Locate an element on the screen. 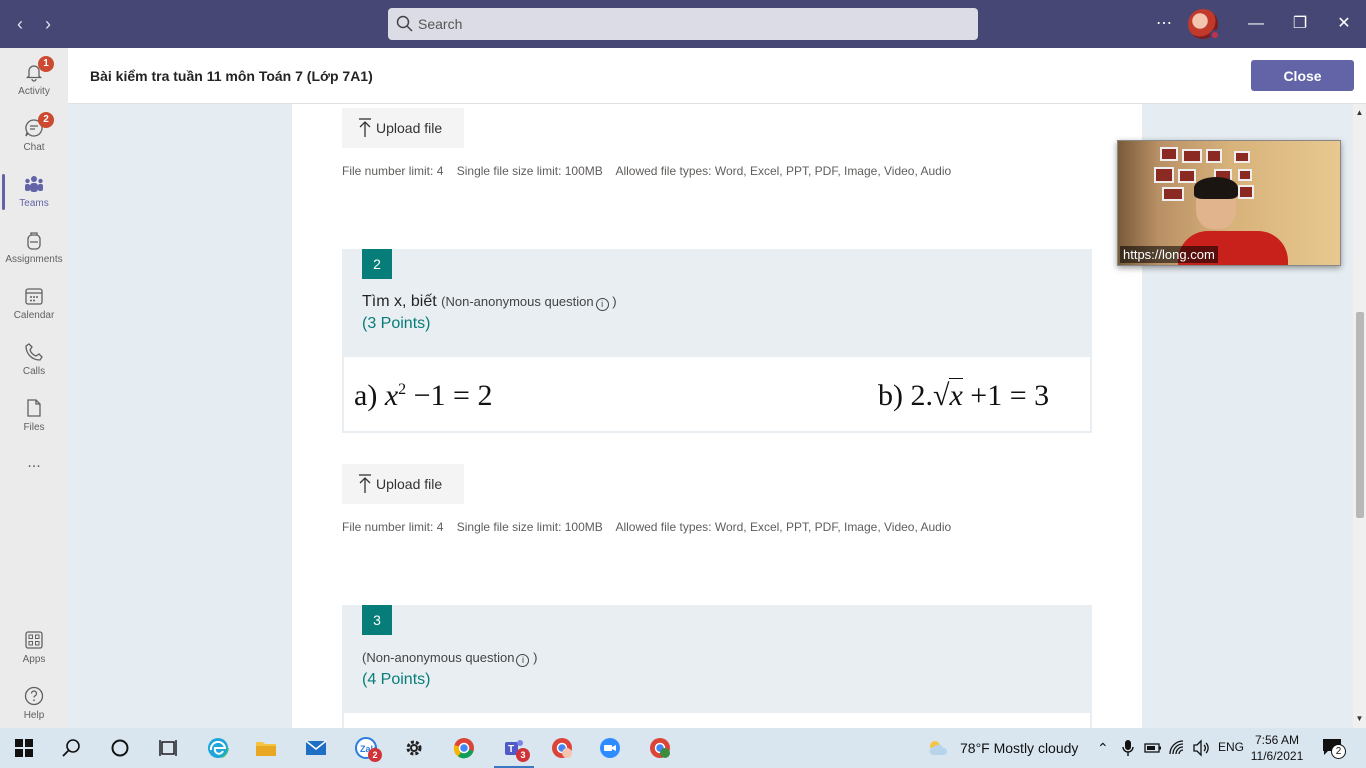 The height and width of the screenshot is (768, 1366). non-anonymous-label: (Non-anonymous question i ) is located at coordinates (529, 302).